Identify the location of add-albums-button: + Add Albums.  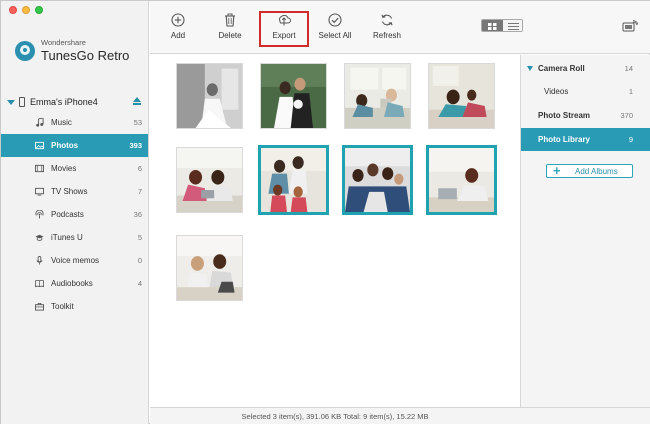
(589, 170).